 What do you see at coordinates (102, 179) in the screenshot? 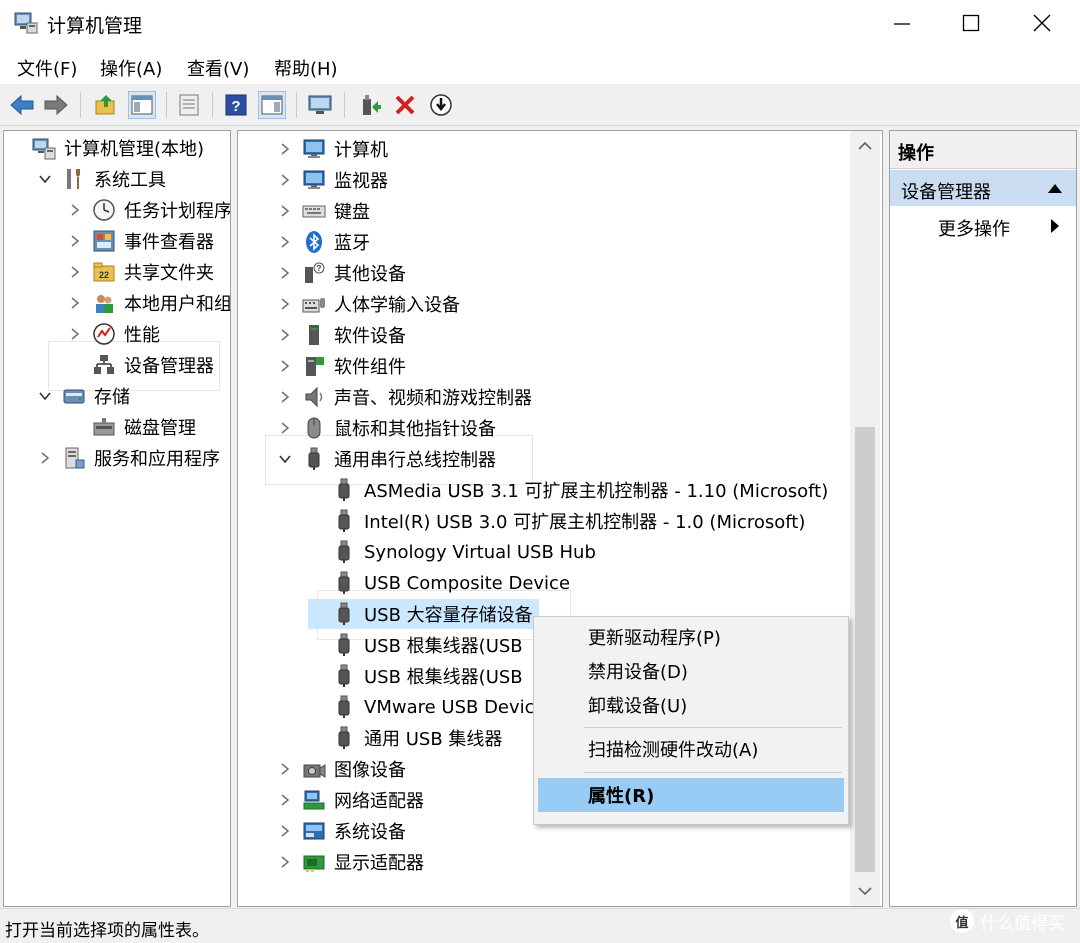
I see `nav-tree-item: 系统工具` at bounding box center [102, 179].